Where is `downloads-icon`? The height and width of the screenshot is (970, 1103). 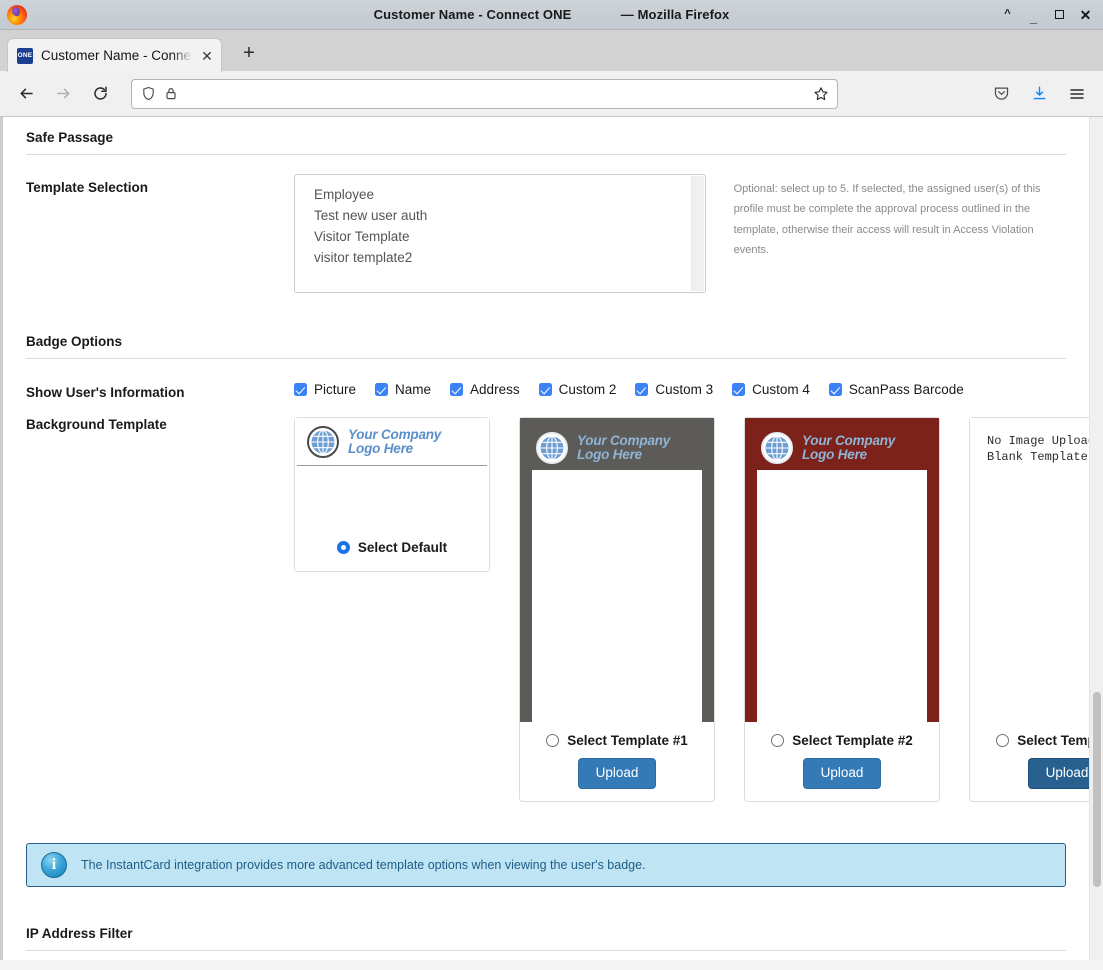 downloads-icon is located at coordinates (1039, 94).